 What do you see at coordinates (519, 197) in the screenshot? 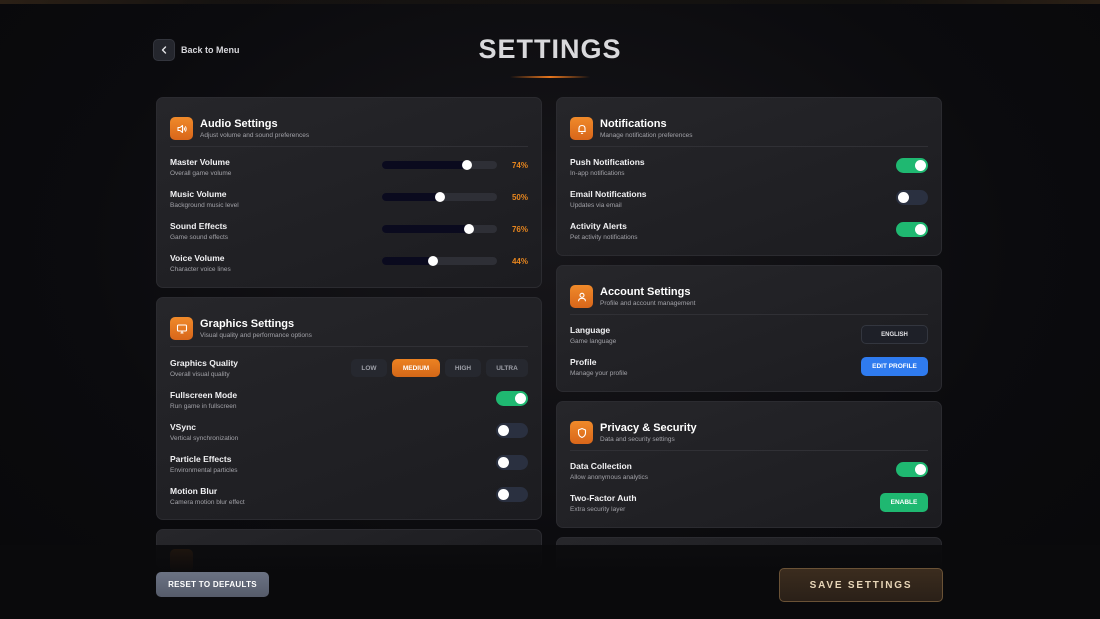
I see `music-volume-value: 50%` at bounding box center [519, 197].